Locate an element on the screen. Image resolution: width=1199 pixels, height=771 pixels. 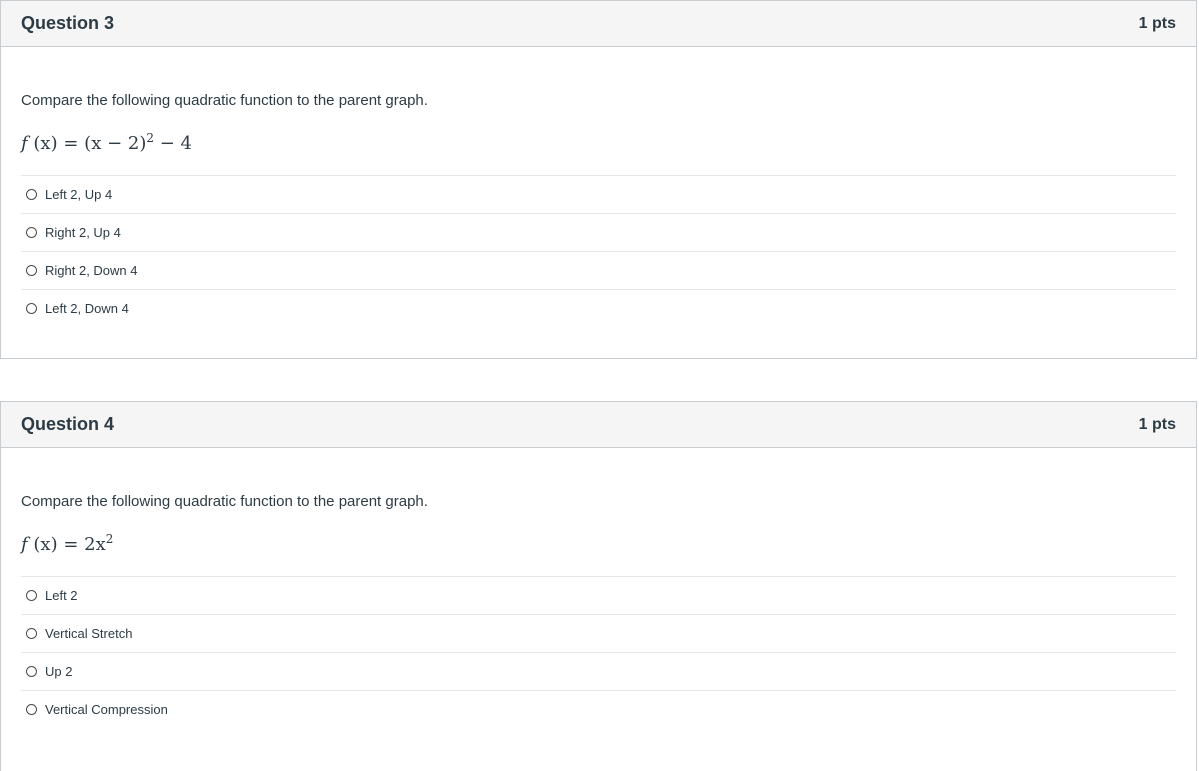
question-equation: f (x) = (x − 2)2 − 4 is located at coordinates (598, 139).